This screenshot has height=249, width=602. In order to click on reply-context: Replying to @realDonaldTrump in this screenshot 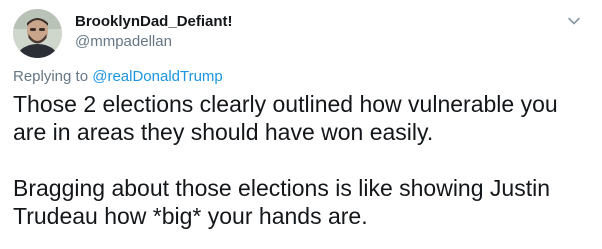, I will do `click(118, 77)`.